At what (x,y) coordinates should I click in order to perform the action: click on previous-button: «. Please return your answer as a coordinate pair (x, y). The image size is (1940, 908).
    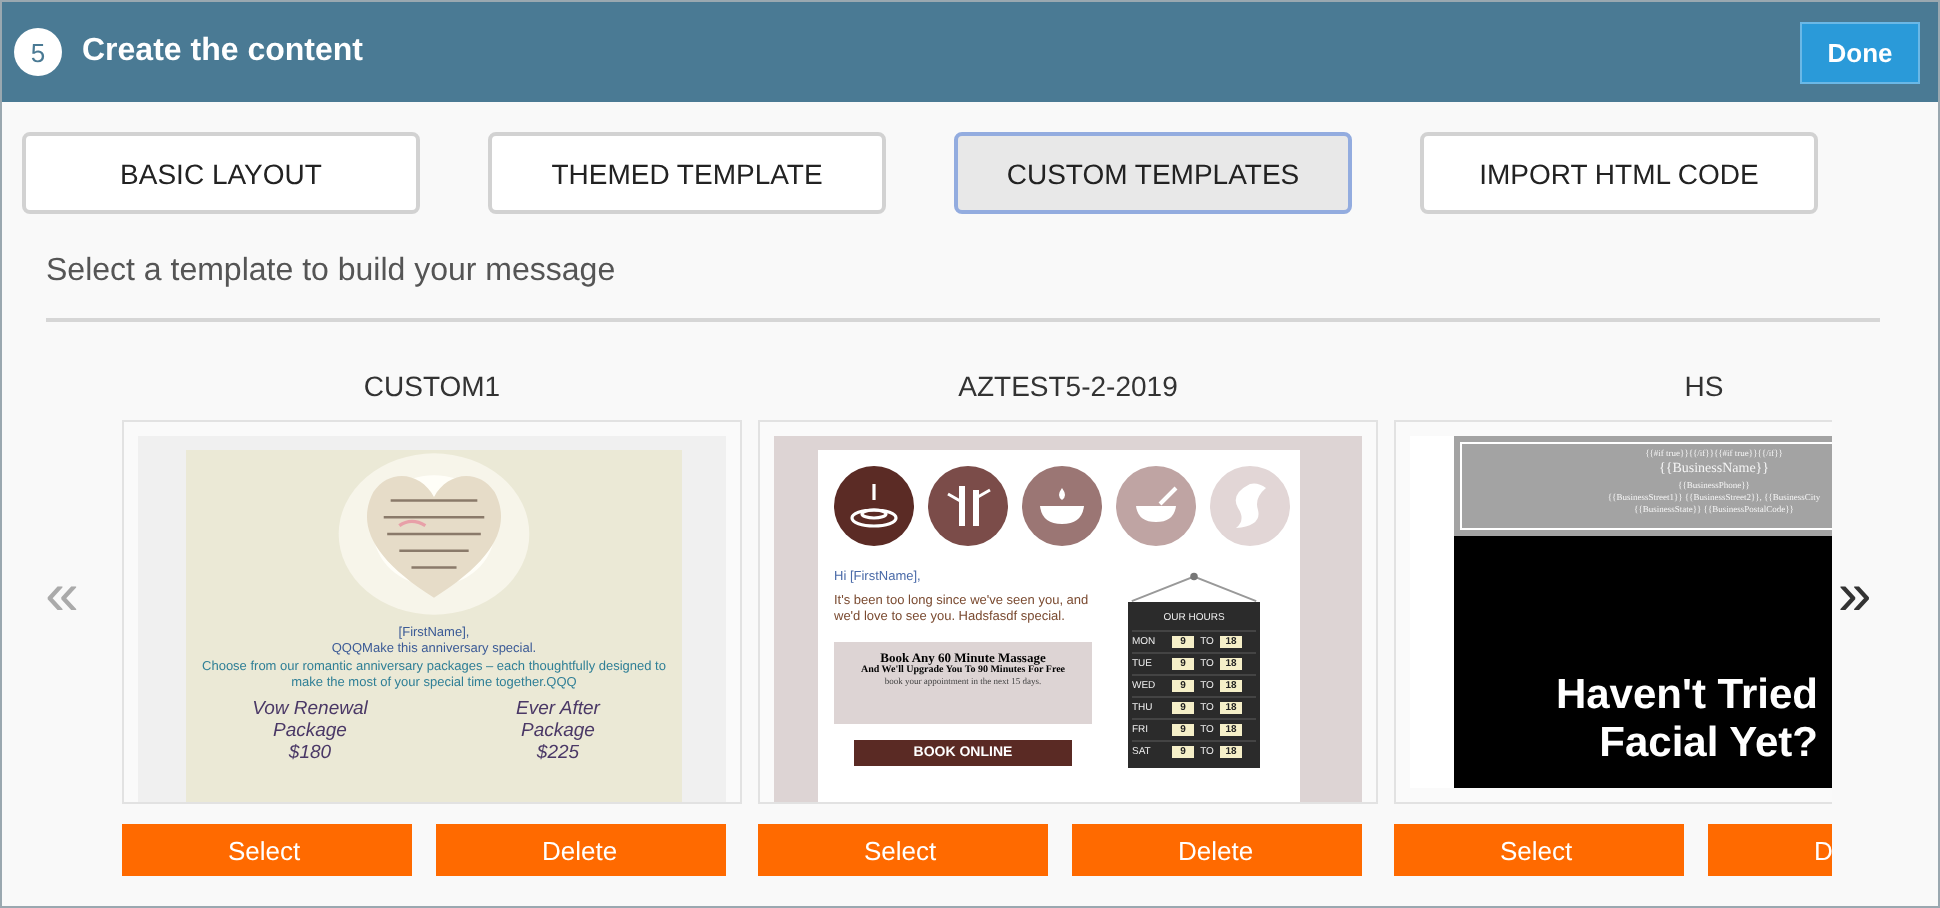
    Looking at the image, I should click on (62, 595).